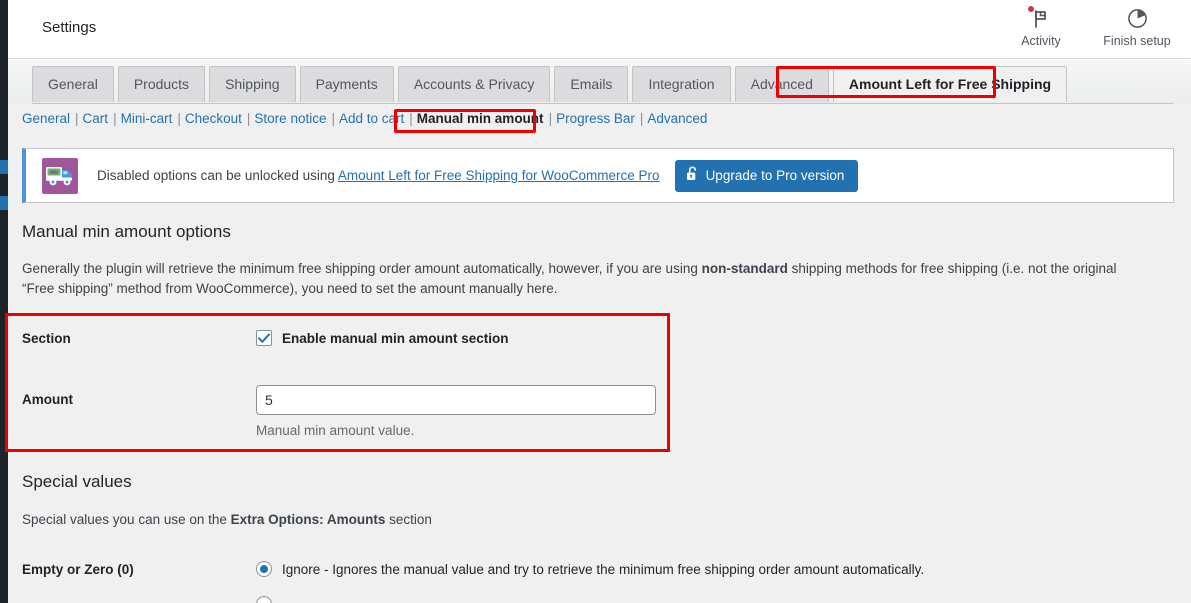 The image size is (1191, 603). What do you see at coordinates (308, 519) in the screenshot?
I see `special-desc-bold: Extra Options: Amounts` at bounding box center [308, 519].